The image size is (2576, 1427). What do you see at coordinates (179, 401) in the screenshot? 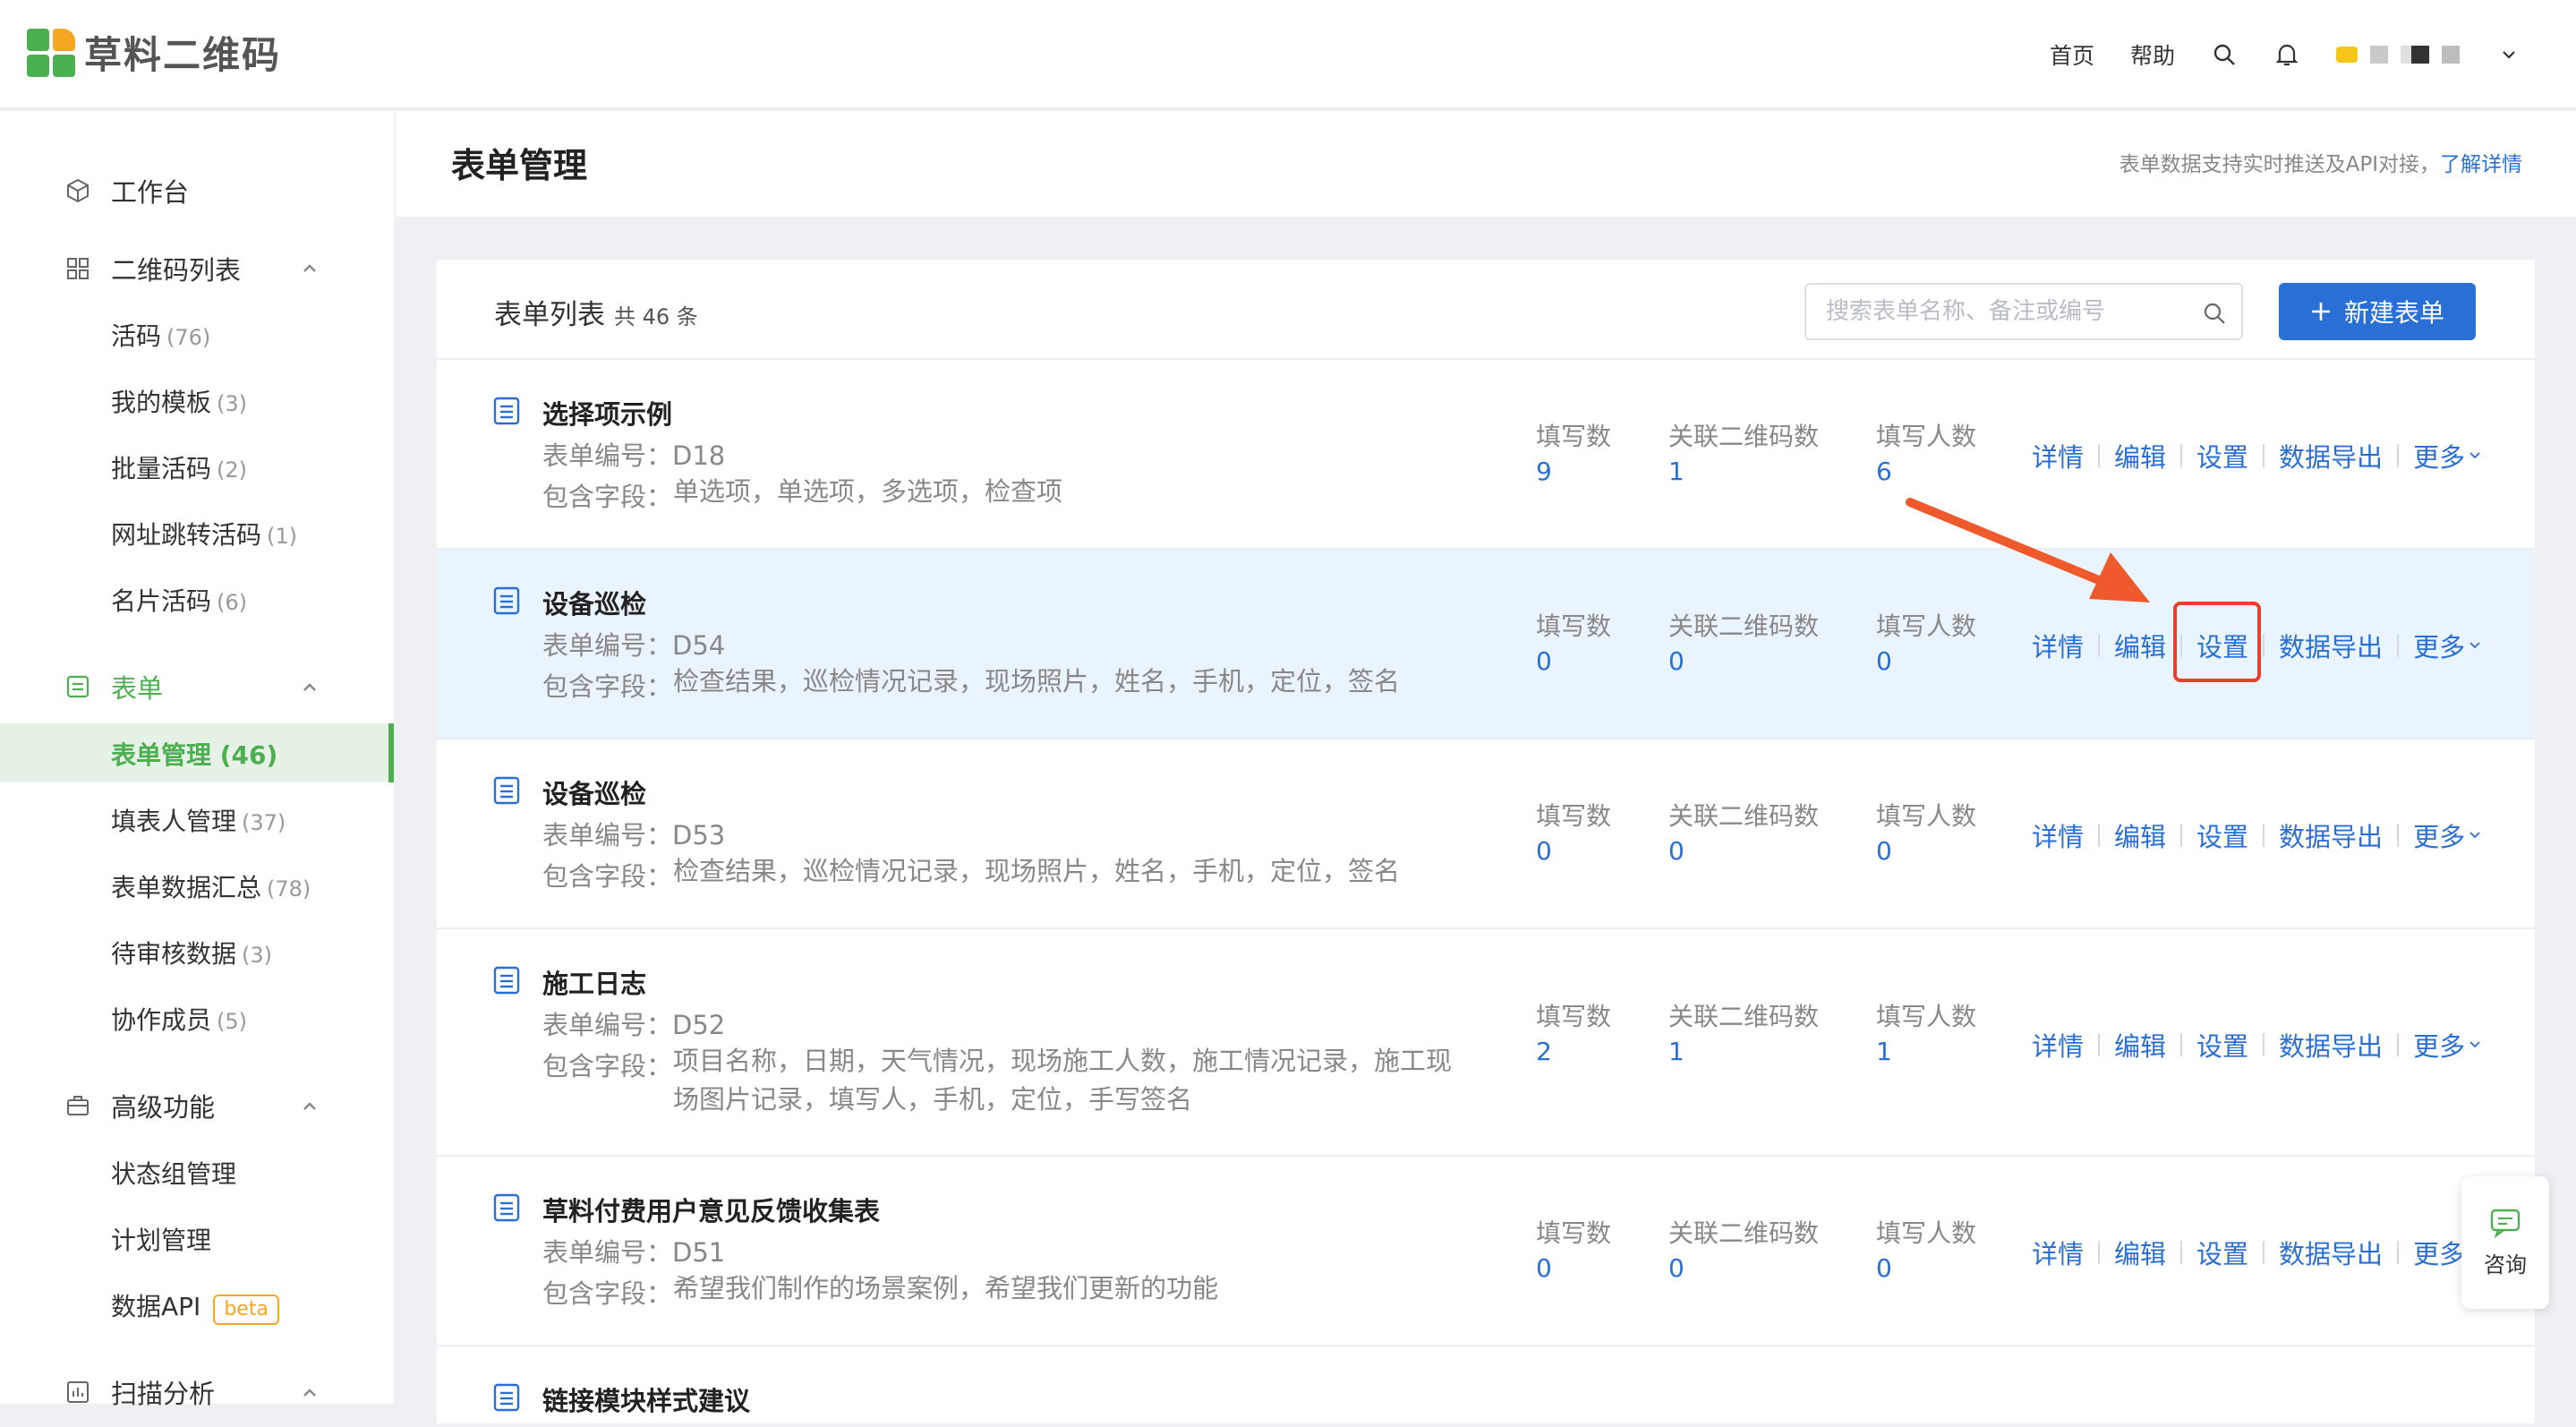
I see `sidebar-item-templates: 我的模板 (3)` at bounding box center [179, 401].